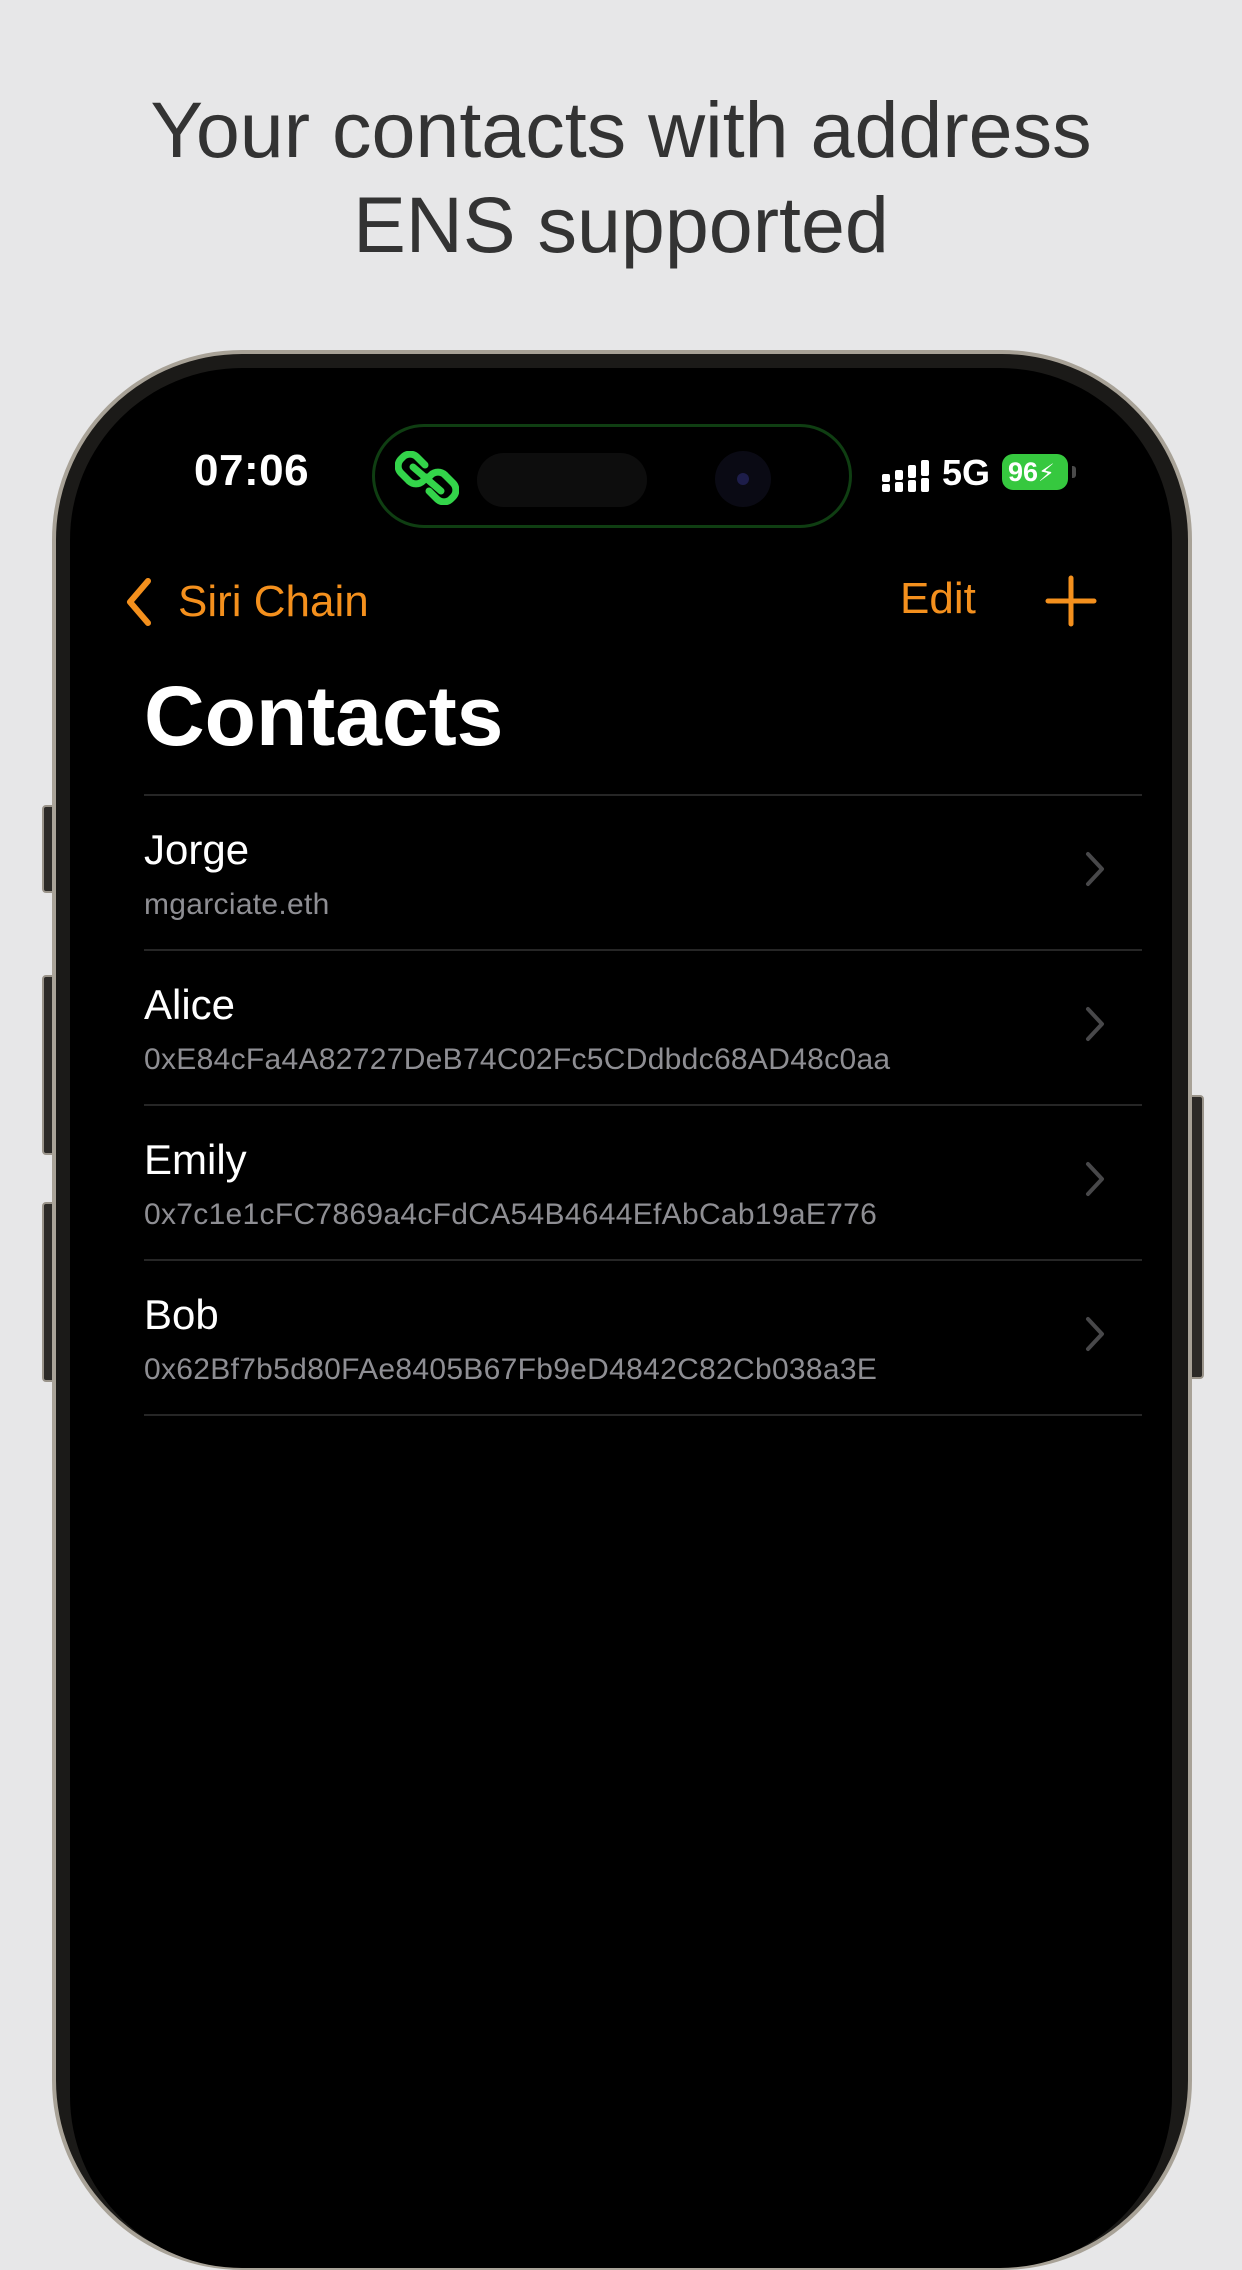  What do you see at coordinates (1071, 601) in the screenshot?
I see `plus-icon` at bounding box center [1071, 601].